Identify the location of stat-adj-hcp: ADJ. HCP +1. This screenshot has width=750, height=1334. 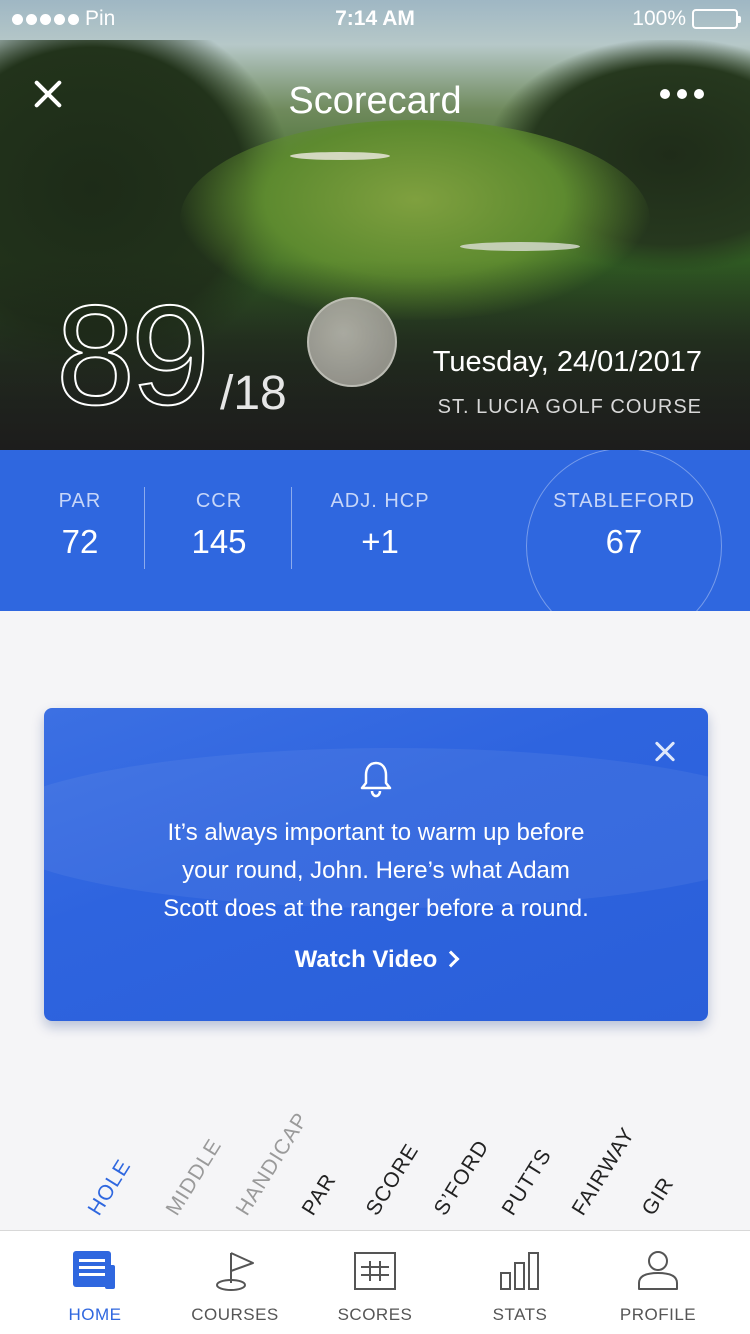
(380, 525).